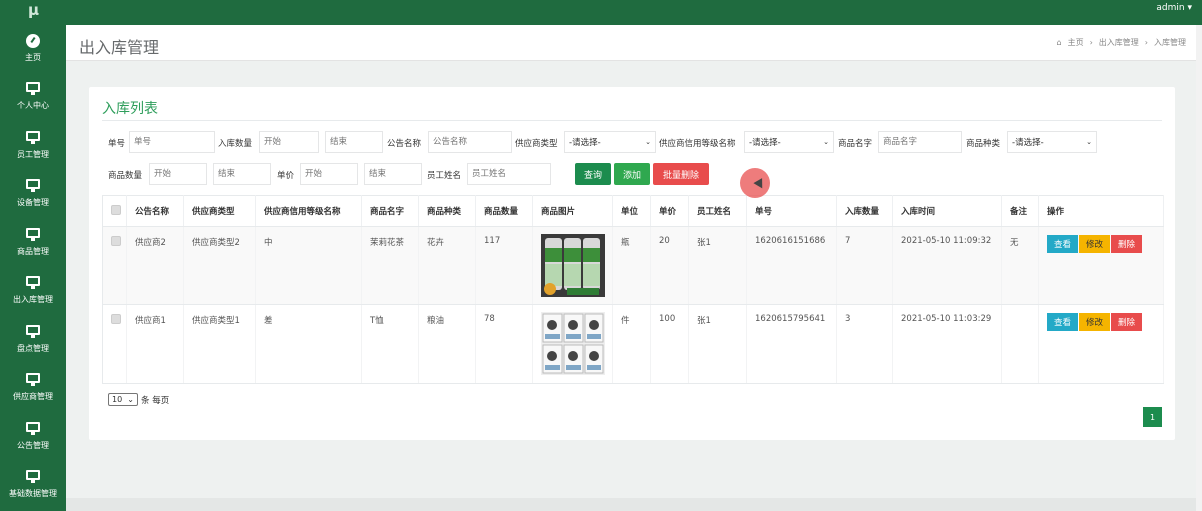 This screenshot has height=511, width=1202. I want to click on user-menu: admin ▾, so click(1174, 8).